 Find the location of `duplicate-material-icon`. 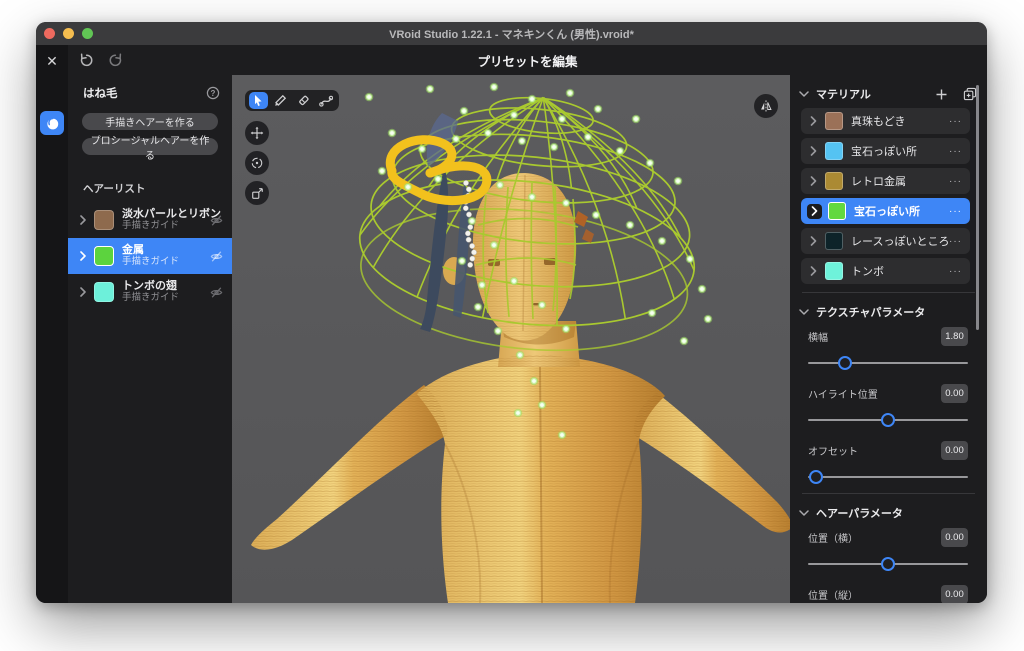

duplicate-material-icon is located at coordinates (970, 94).